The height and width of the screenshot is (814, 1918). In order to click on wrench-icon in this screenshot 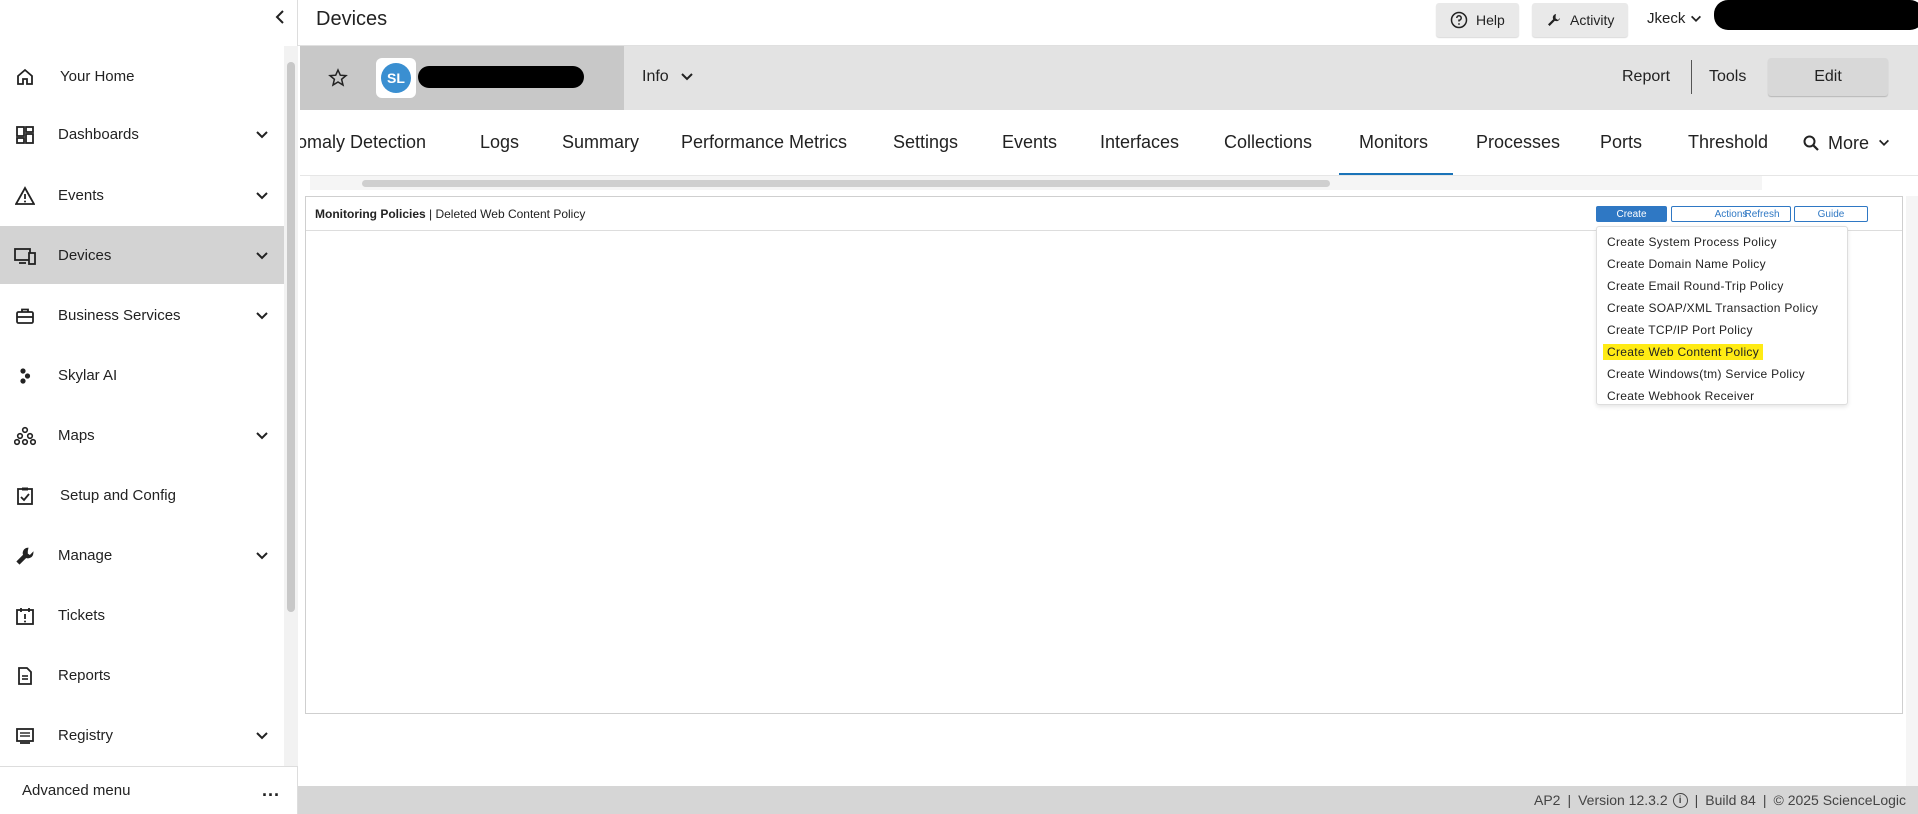, I will do `click(25, 556)`.